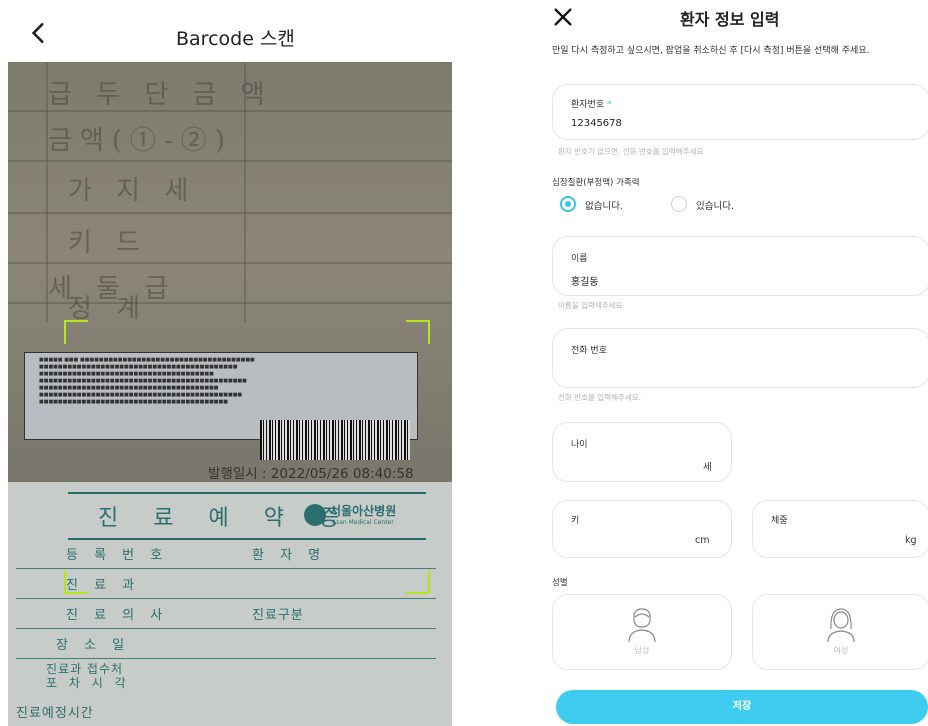  Describe the element at coordinates (160, 95) in the screenshot. I see `blur-text-1: 급 두 단 금 액` at that location.